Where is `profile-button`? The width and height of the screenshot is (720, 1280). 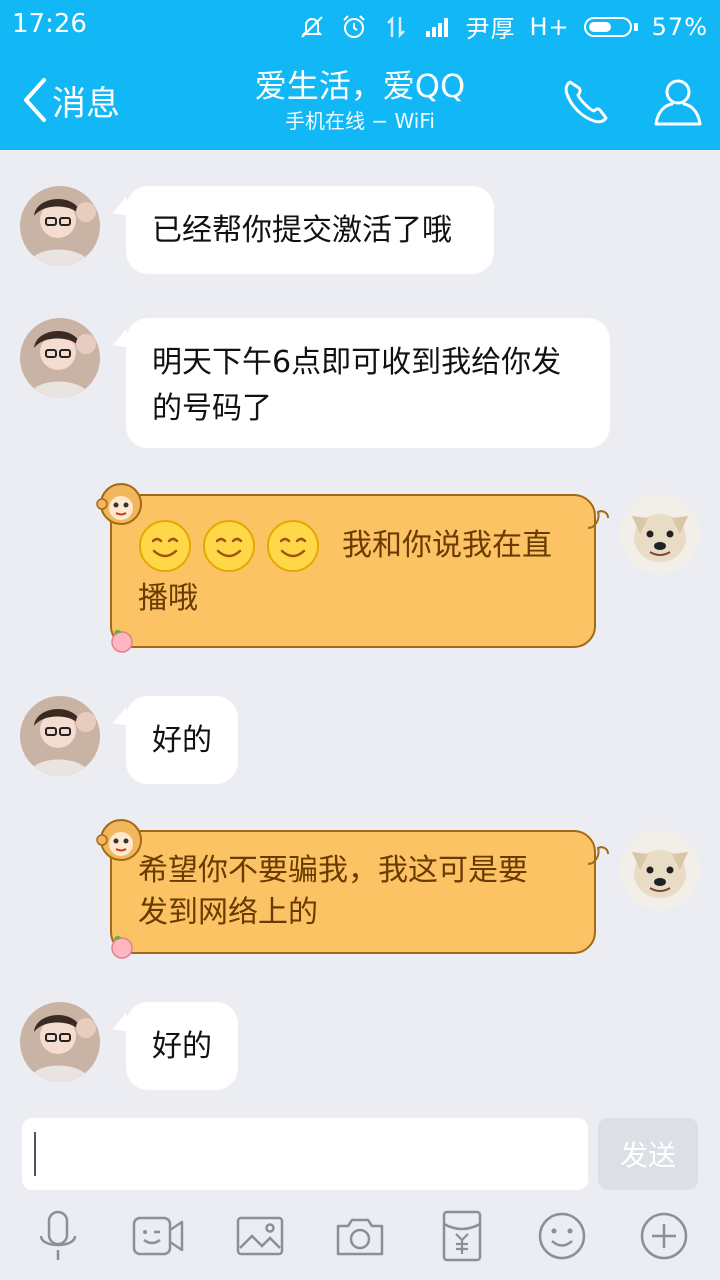
profile-button is located at coordinates (678, 102).